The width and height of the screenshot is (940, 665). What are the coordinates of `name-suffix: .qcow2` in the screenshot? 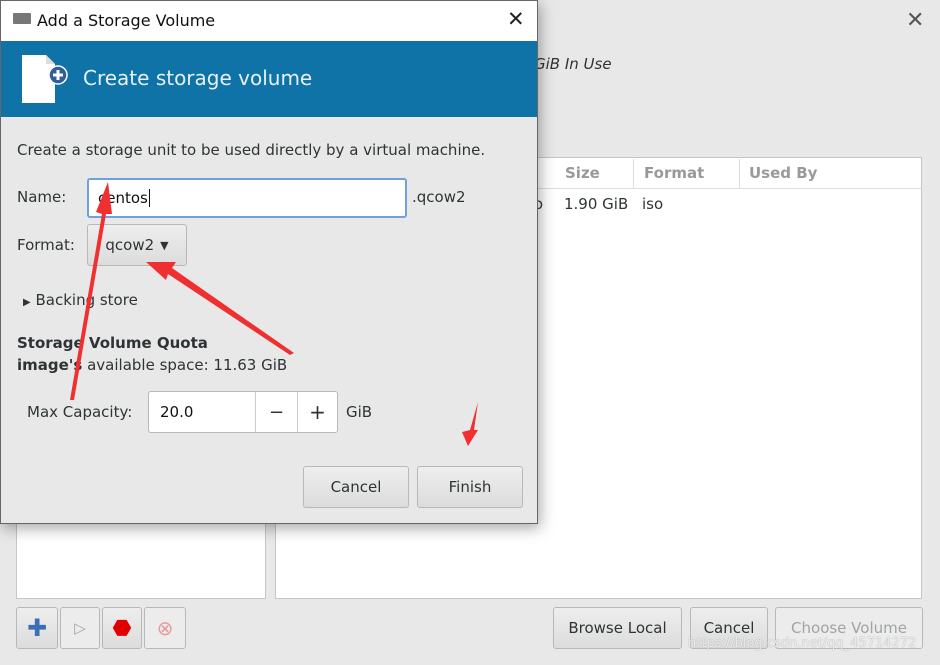 It's located at (439, 197).